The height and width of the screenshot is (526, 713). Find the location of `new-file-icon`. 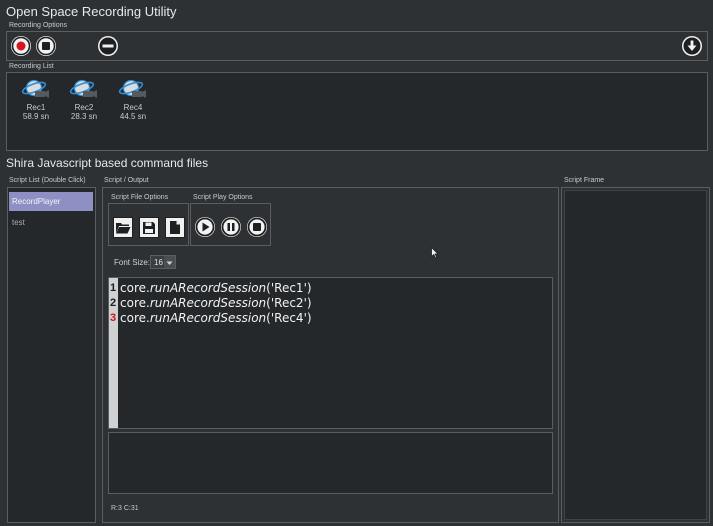

new-file-icon is located at coordinates (175, 227).